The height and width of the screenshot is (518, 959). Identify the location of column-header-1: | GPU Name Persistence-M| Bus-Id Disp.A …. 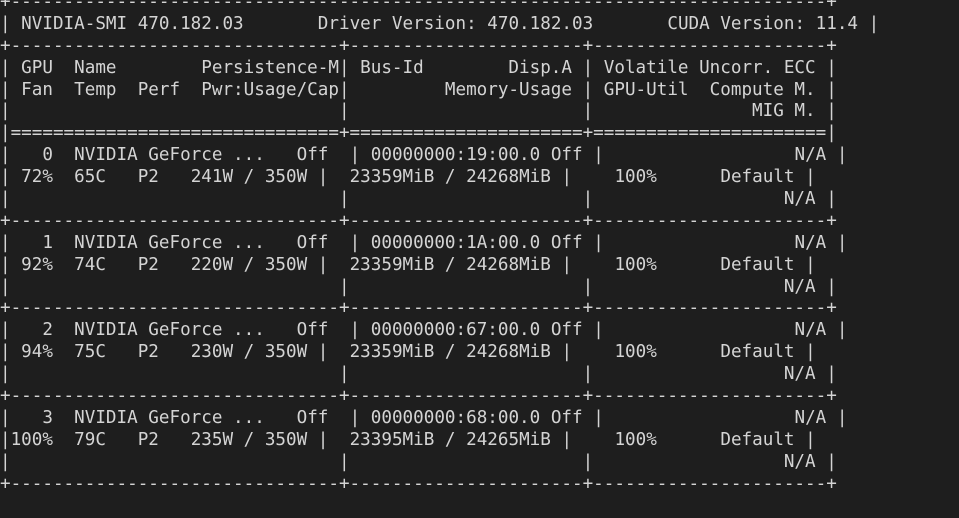
(418, 67).